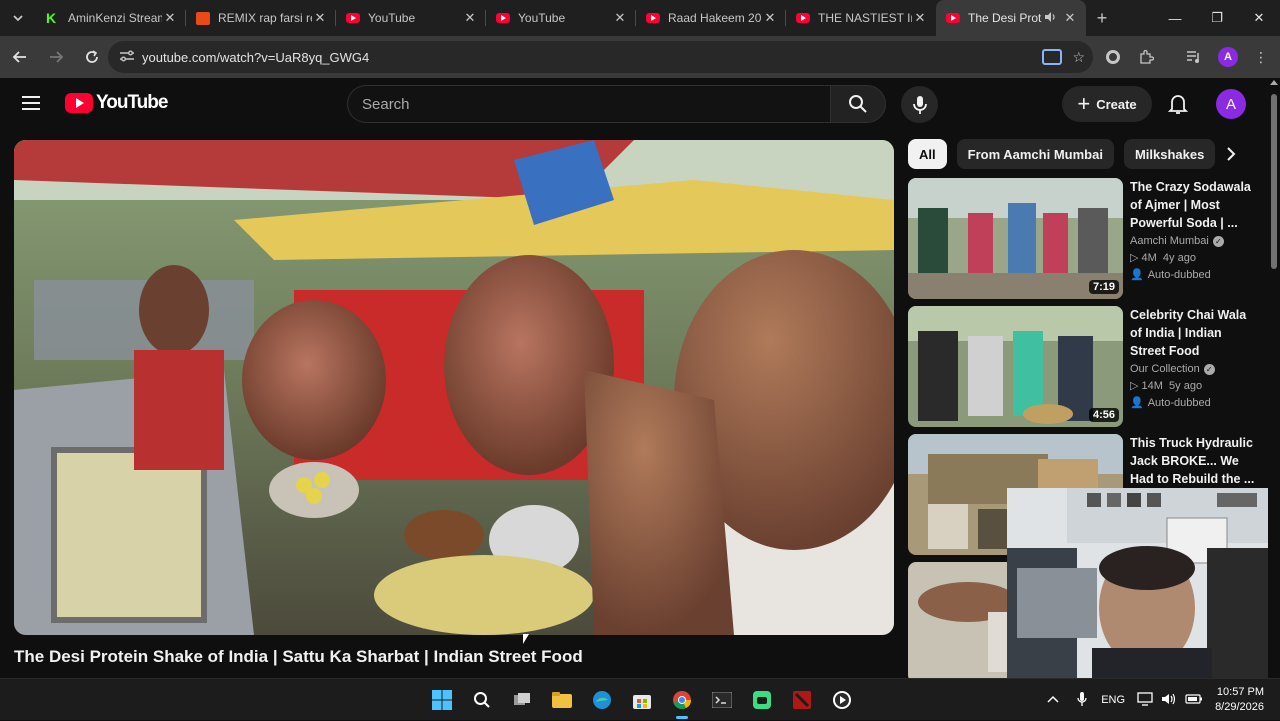 This screenshot has height=721, width=1280. I want to click on file-explorer-icon, so click(562, 700).